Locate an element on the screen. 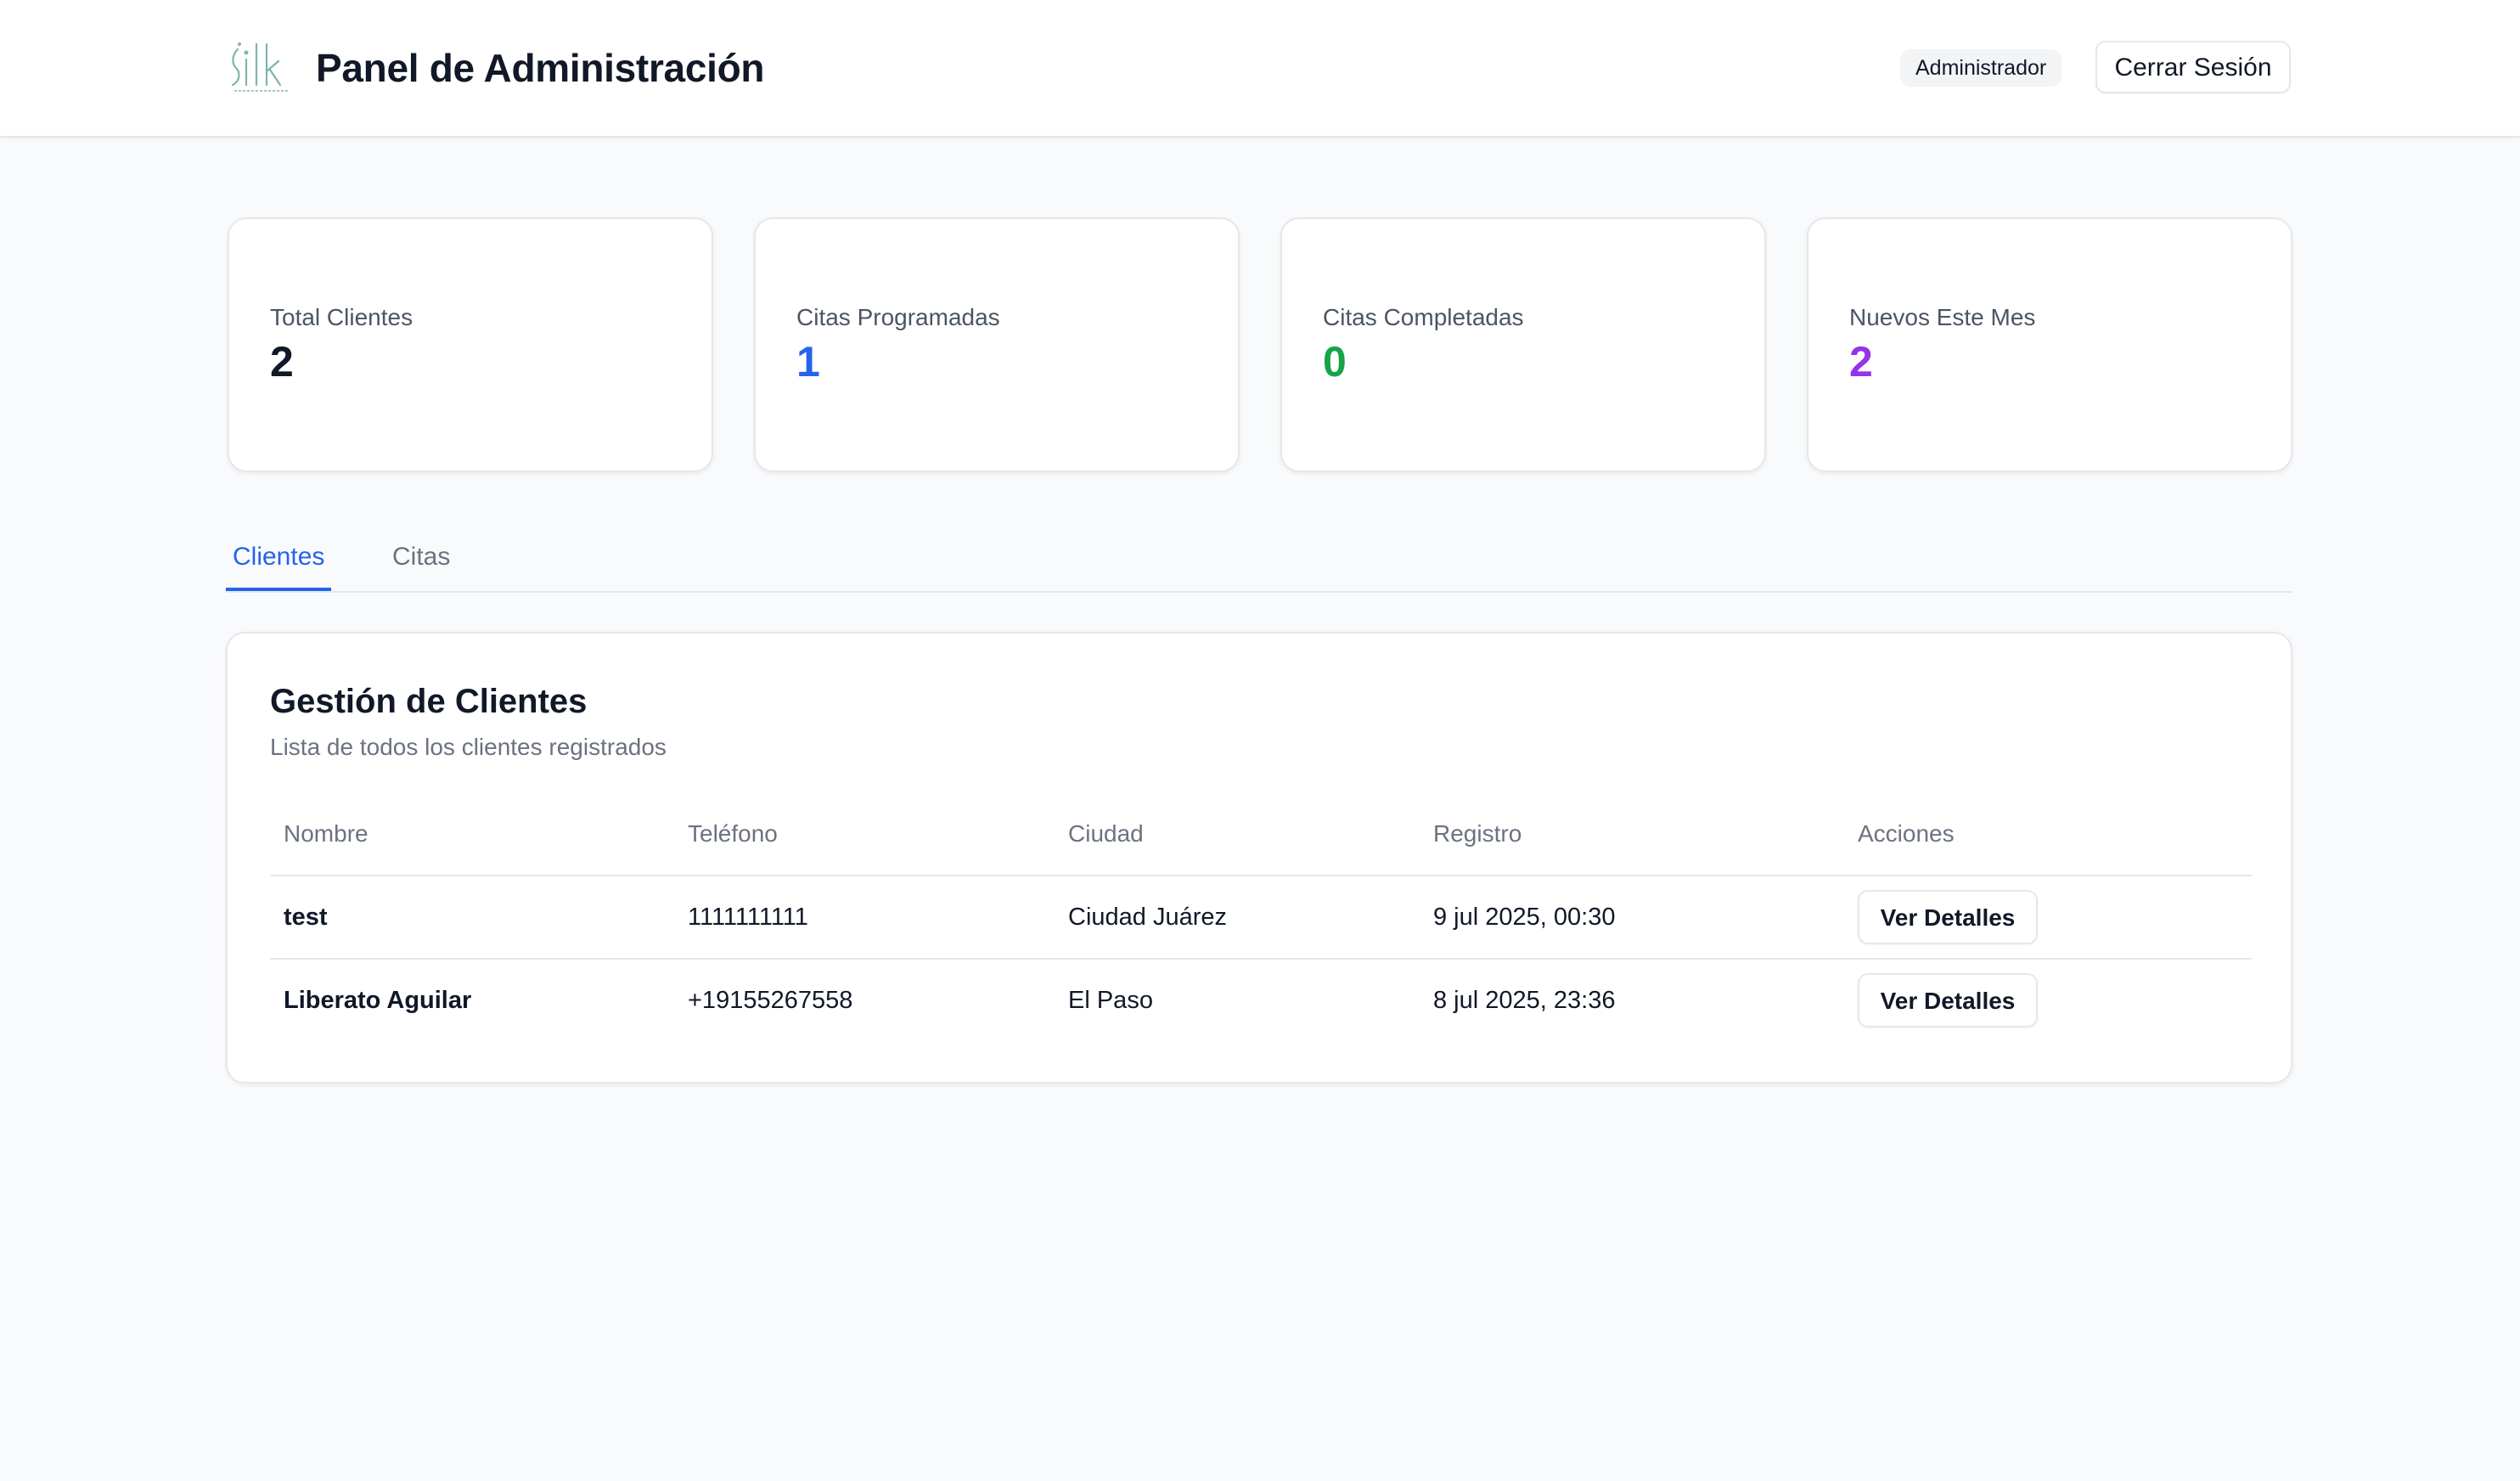 This screenshot has width=2520, height=1481. cell-city: El Paso is located at coordinates (1110, 1000).